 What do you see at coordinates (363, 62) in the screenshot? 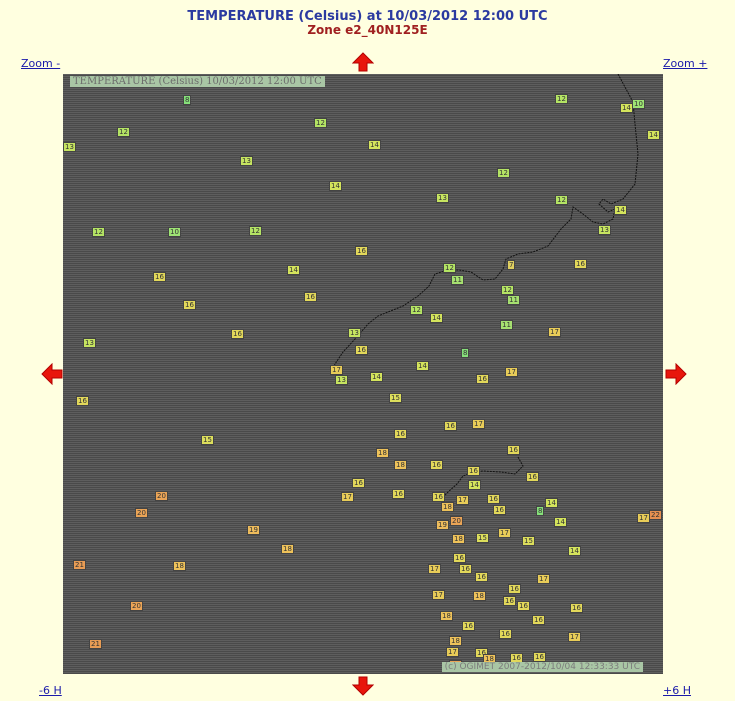
I see `pan-up-arrow-icon` at bounding box center [363, 62].